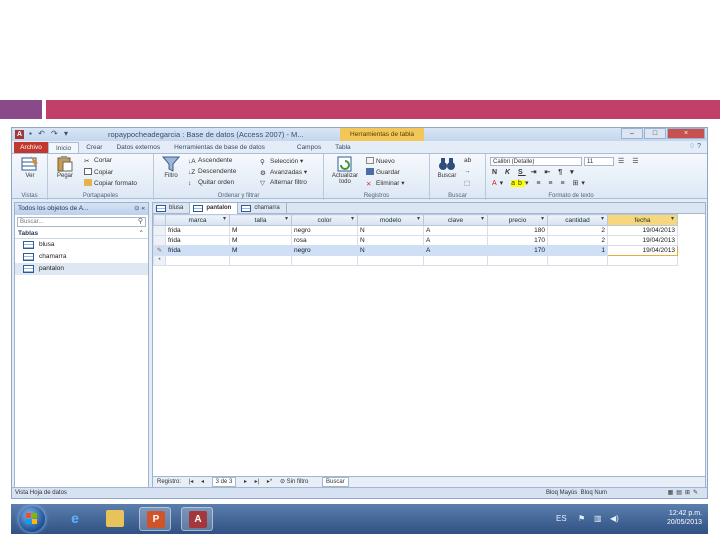  What do you see at coordinates (31, 133) in the screenshot?
I see `save-icon: ▪` at bounding box center [31, 133].